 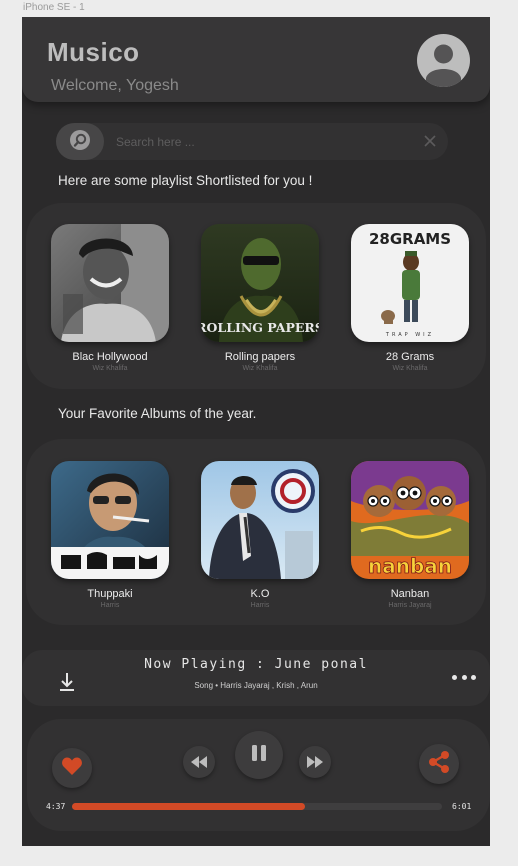 I want to click on album-card: K.O Harris, so click(x=260, y=535).